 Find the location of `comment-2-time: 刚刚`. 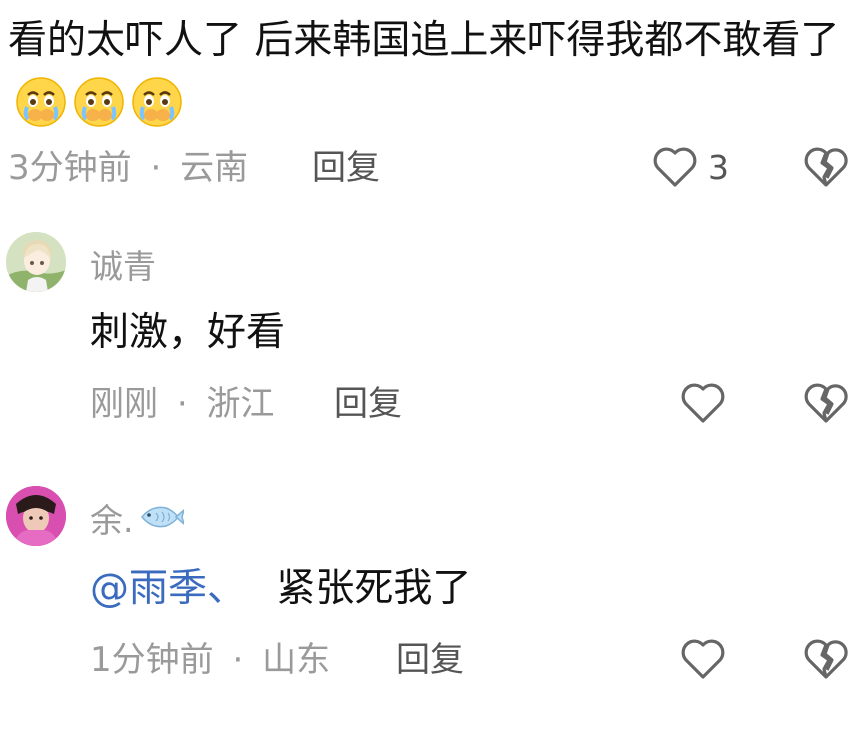

comment-2-time: 刚刚 is located at coordinates (124, 404).